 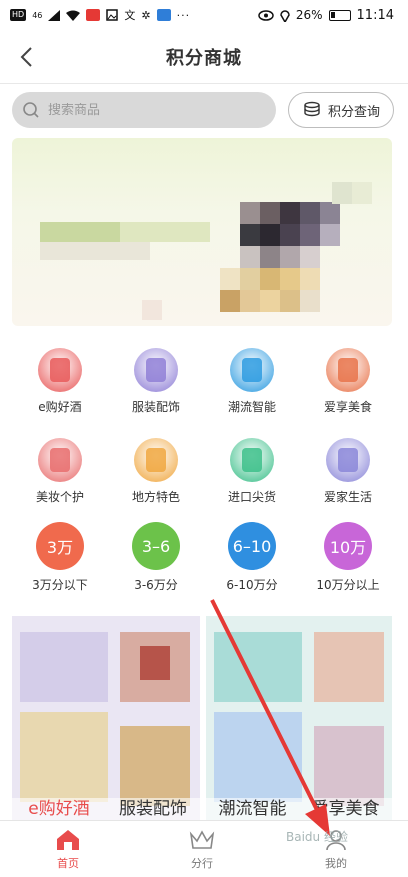 I want to click on signal-label: 46, so click(x=37, y=15).